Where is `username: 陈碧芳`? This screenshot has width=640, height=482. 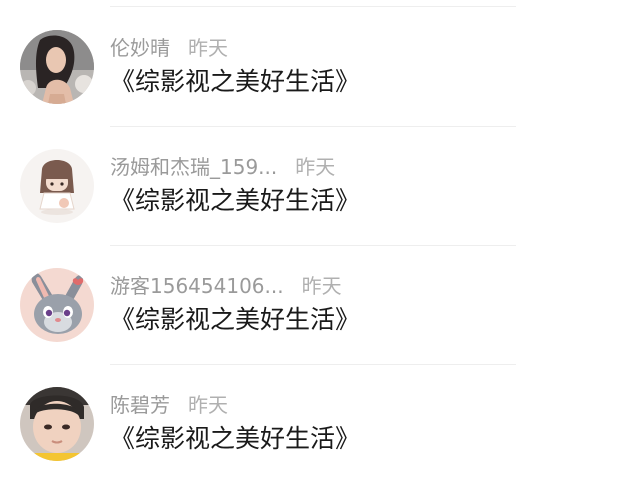 username: 陈碧芳 is located at coordinates (140, 405).